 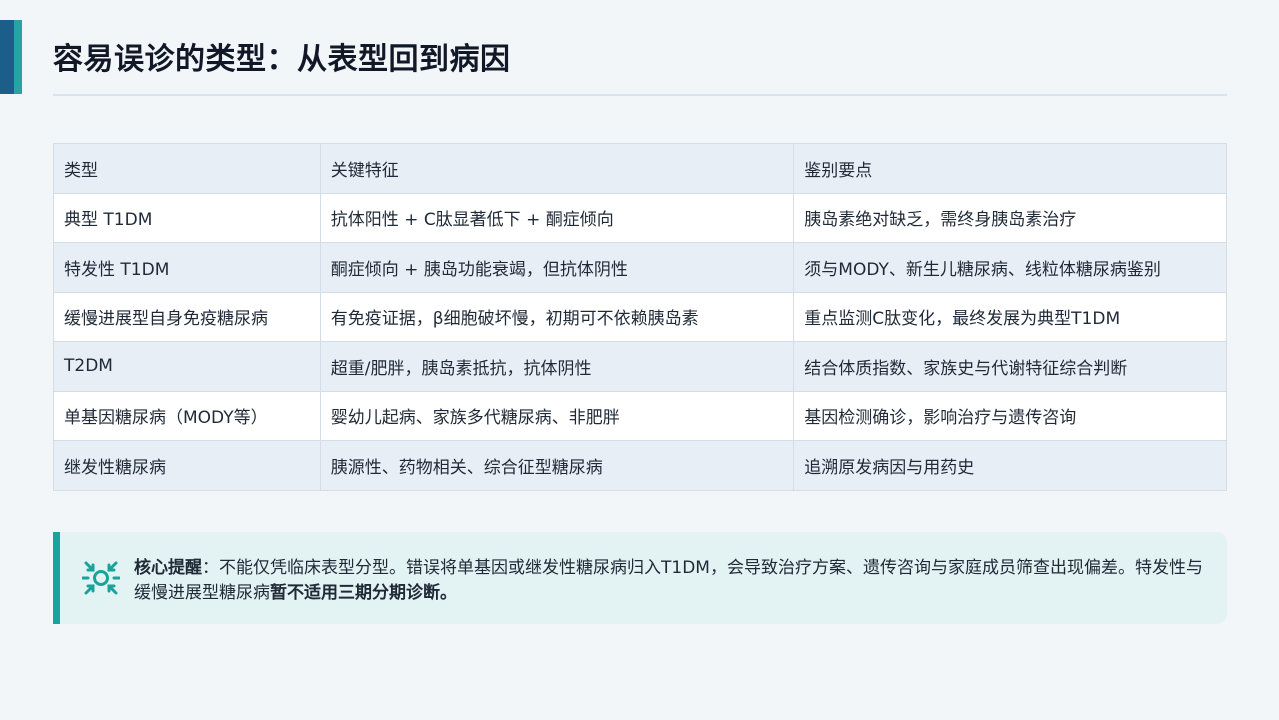 I want to click on column-header-features: 关键特征, so click(x=557, y=168).